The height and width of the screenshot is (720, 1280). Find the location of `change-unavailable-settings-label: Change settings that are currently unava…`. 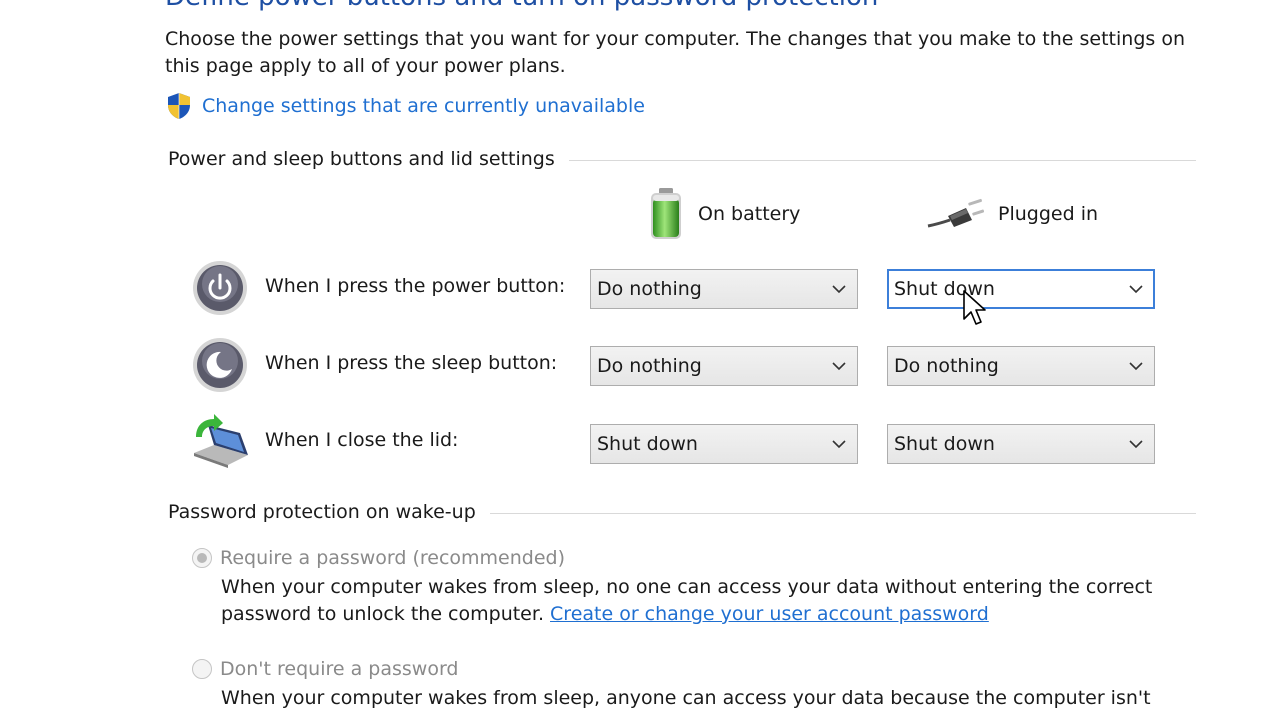

change-unavailable-settings-label: Change settings that are currently unava… is located at coordinates (423, 106).